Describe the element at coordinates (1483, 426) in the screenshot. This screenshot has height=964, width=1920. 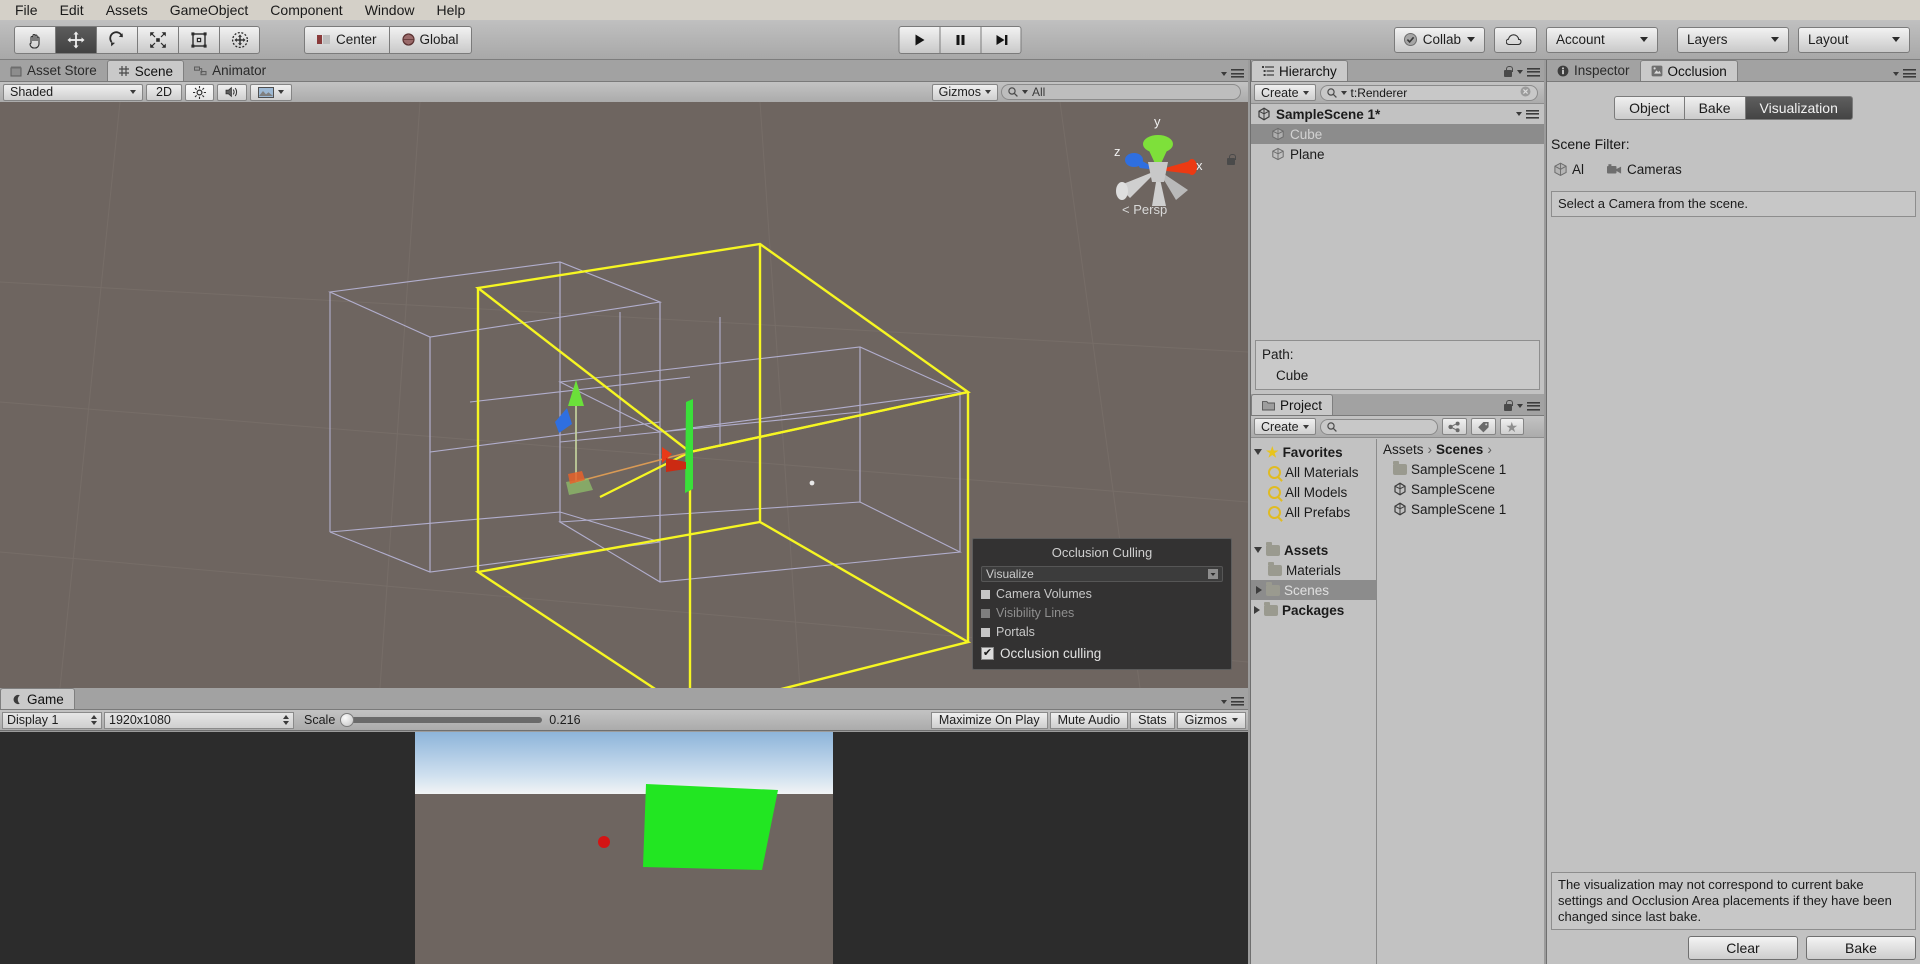
I see `project-filter-label-button` at that location.